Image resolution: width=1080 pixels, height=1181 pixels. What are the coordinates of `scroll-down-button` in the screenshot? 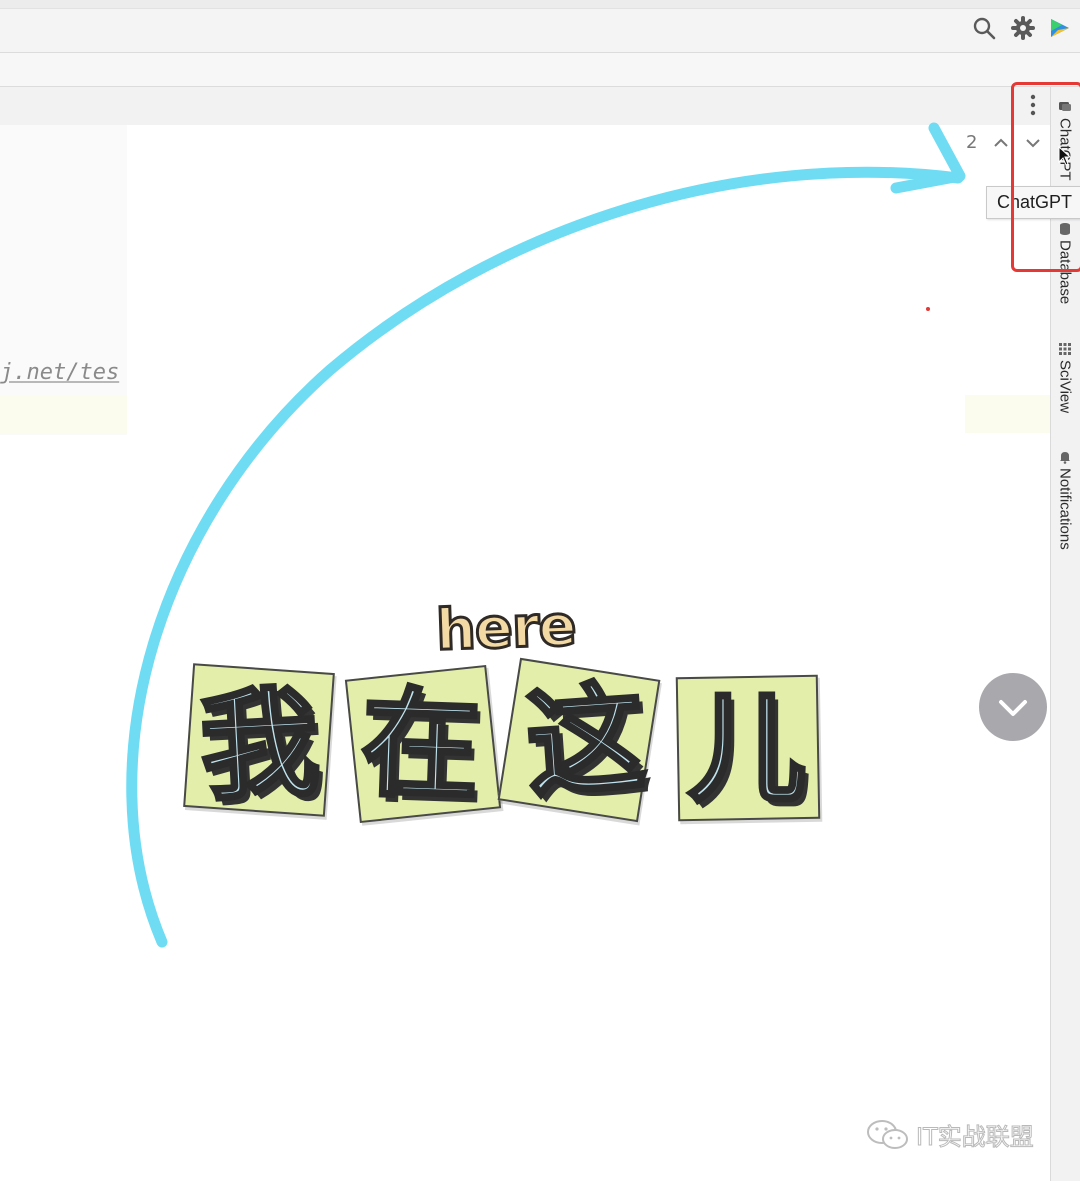 It's located at (1013, 707).